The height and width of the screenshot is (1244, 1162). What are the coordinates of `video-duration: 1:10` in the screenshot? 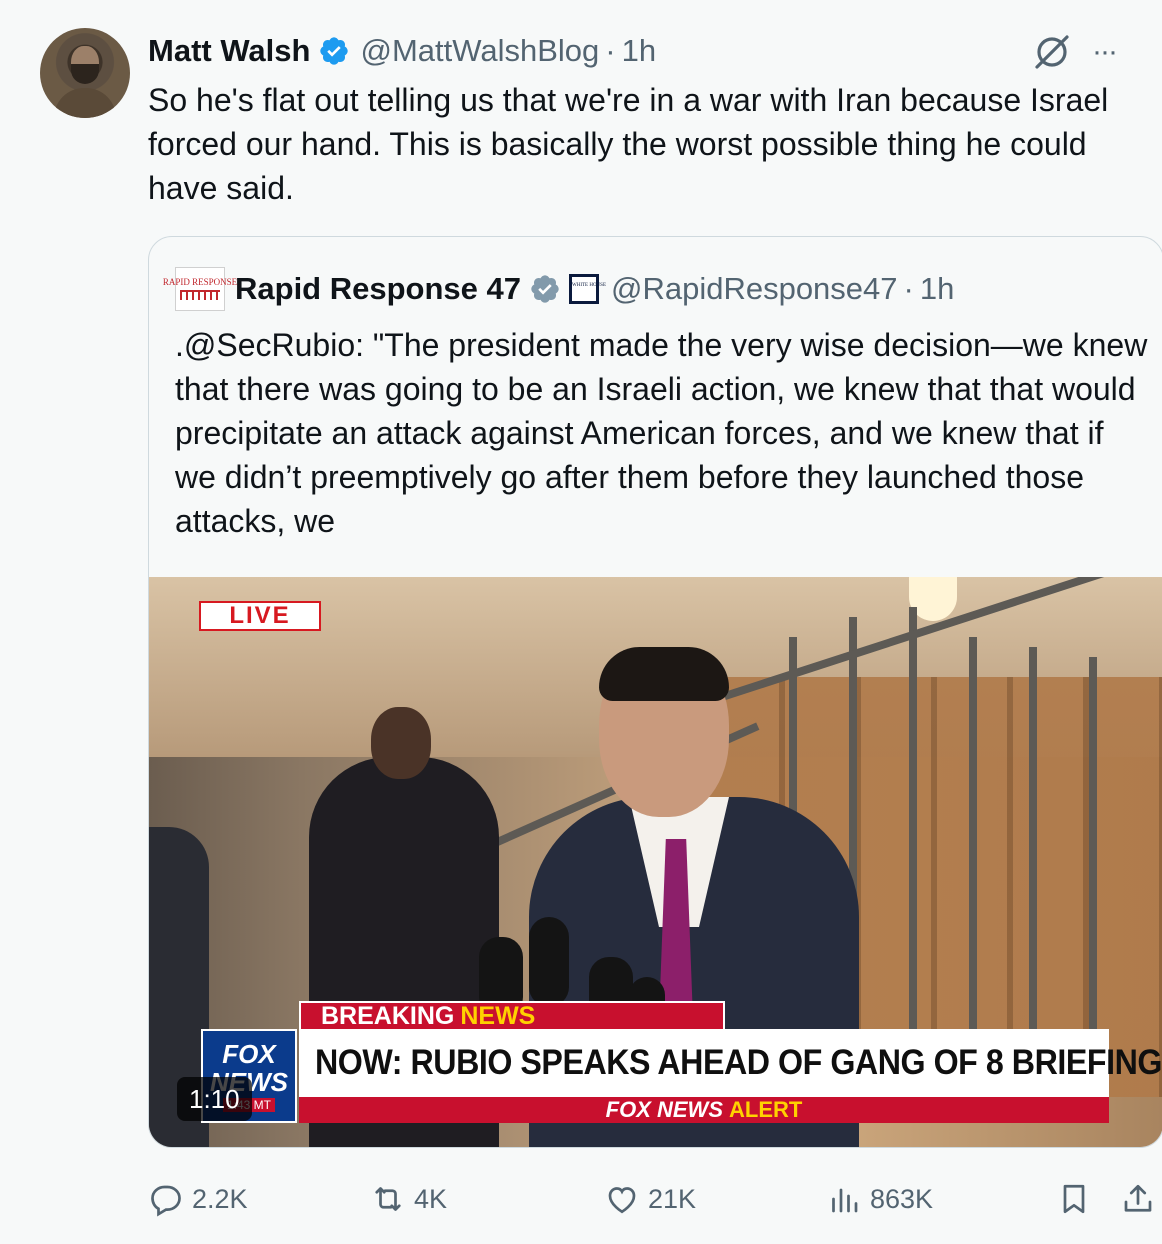 It's located at (214, 1099).